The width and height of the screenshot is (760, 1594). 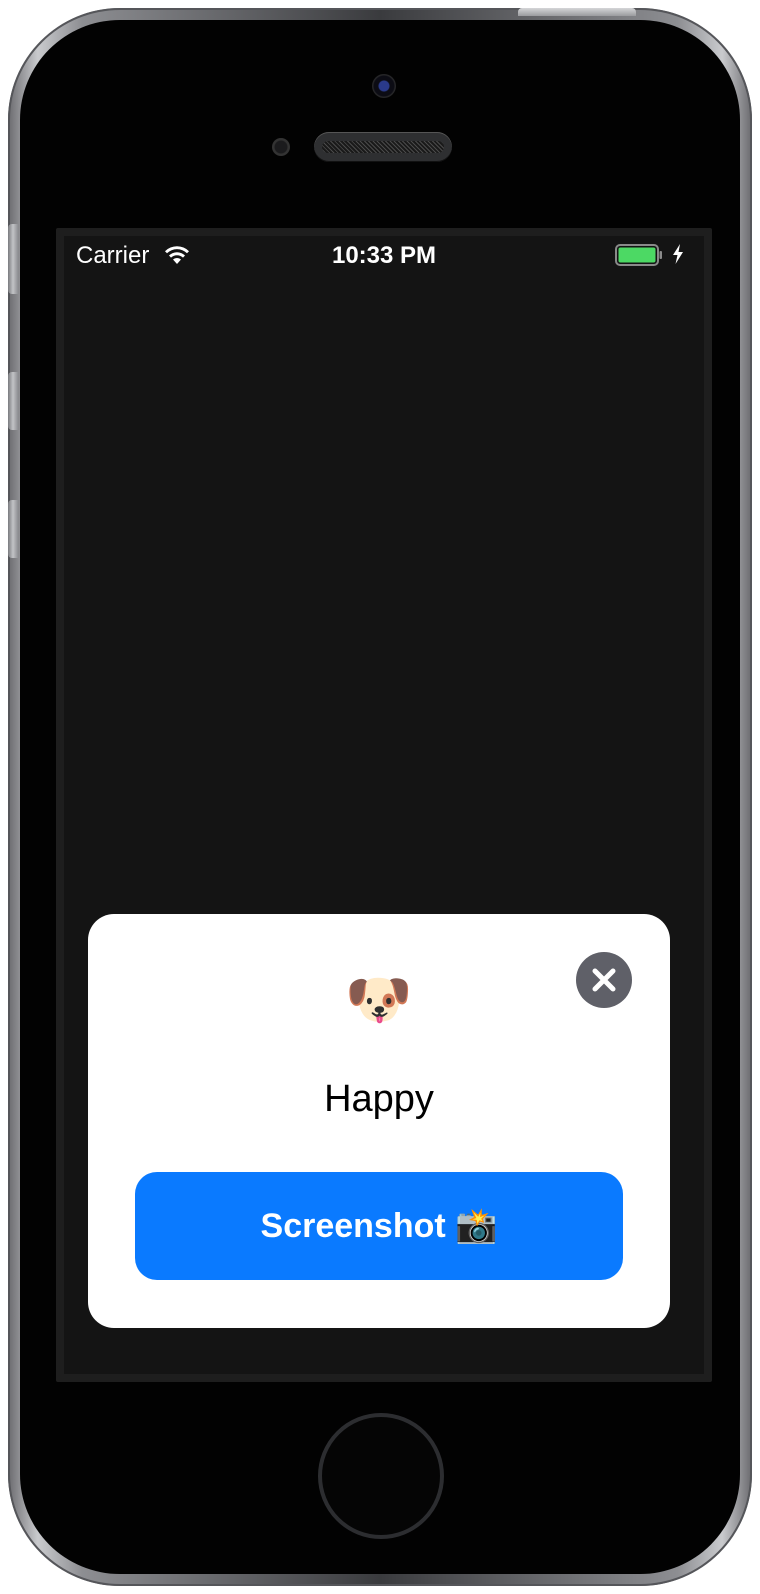 I want to click on home-button, so click(x=381, y=1476).